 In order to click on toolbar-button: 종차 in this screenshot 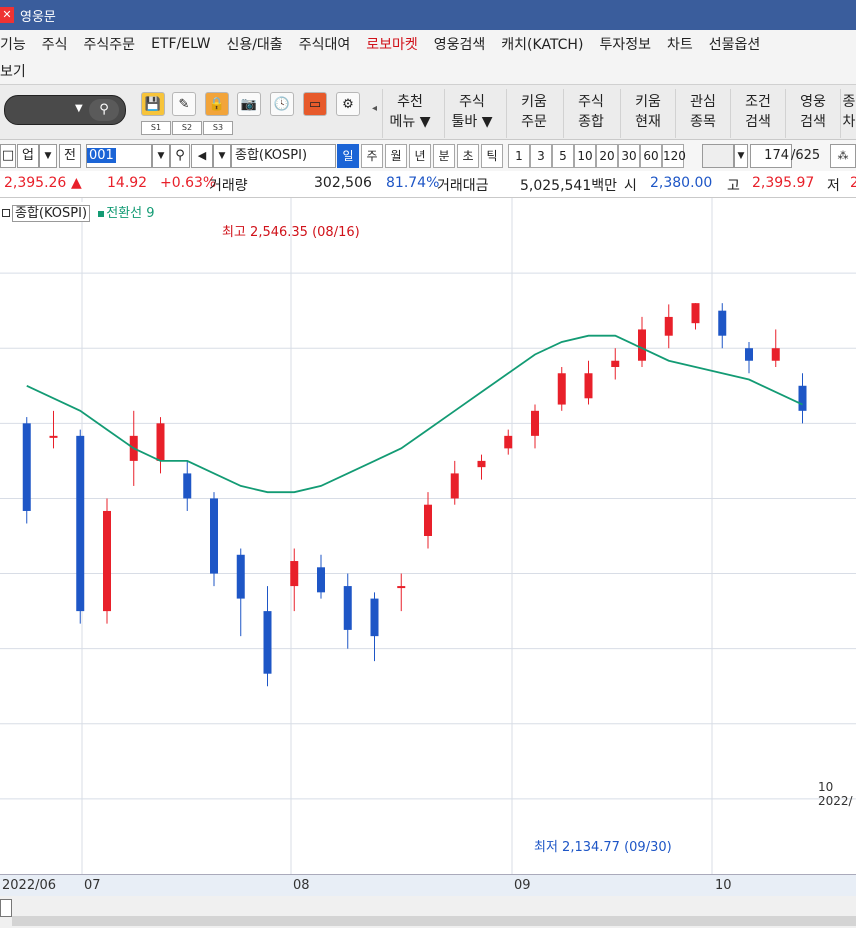, I will do `click(848, 113)`.